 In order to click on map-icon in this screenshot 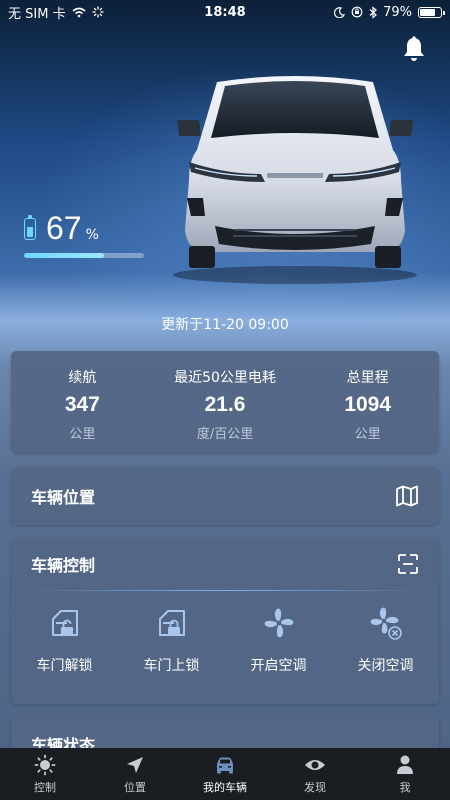, I will do `click(407, 496)`.